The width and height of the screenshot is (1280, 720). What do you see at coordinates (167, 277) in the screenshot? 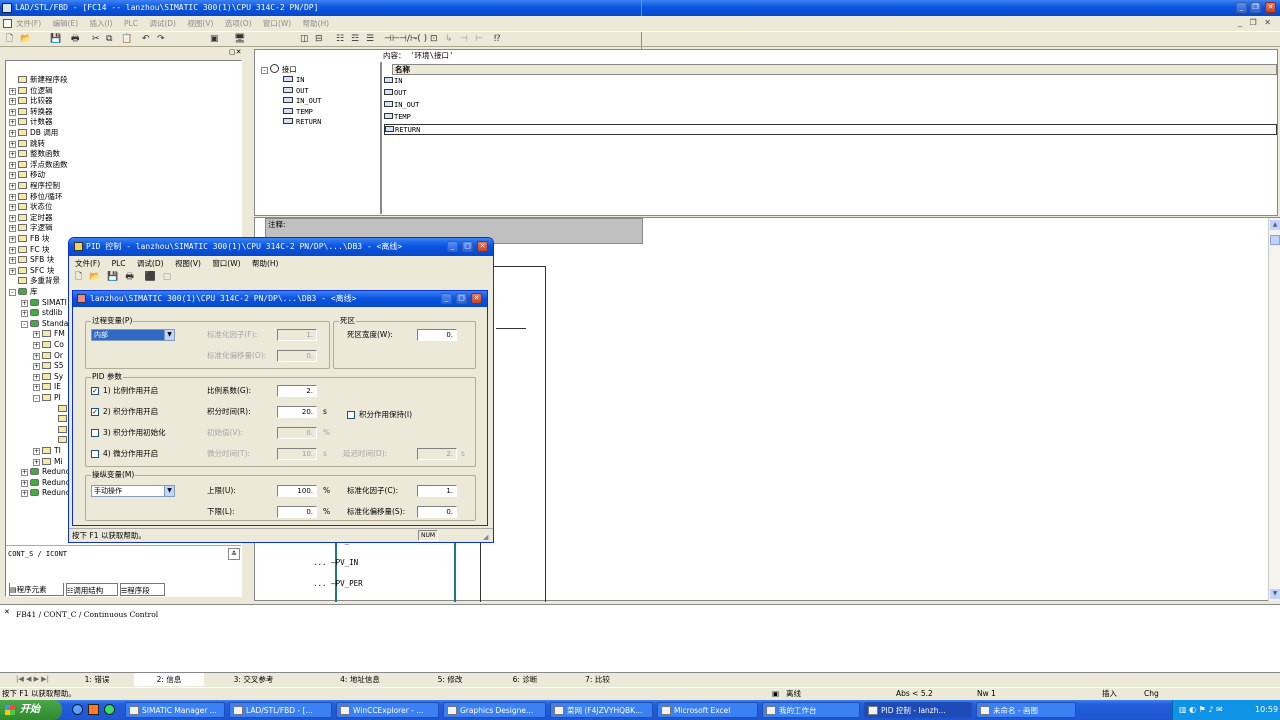
I see `pid-monitor-icon: ▢` at bounding box center [167, 277].